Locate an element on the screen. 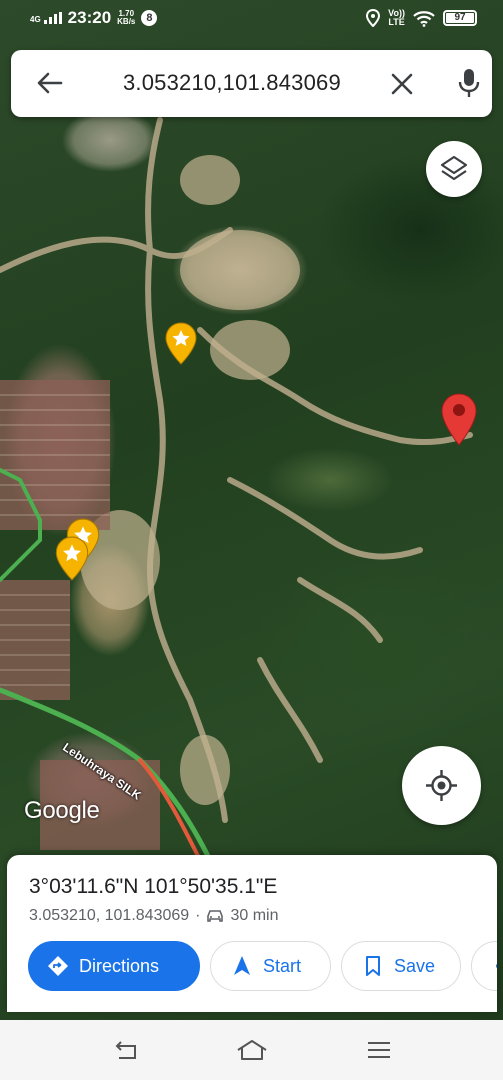 The image size is (503, 1080). action-chips: Directions Start Save is located at coordinates (262, 966).